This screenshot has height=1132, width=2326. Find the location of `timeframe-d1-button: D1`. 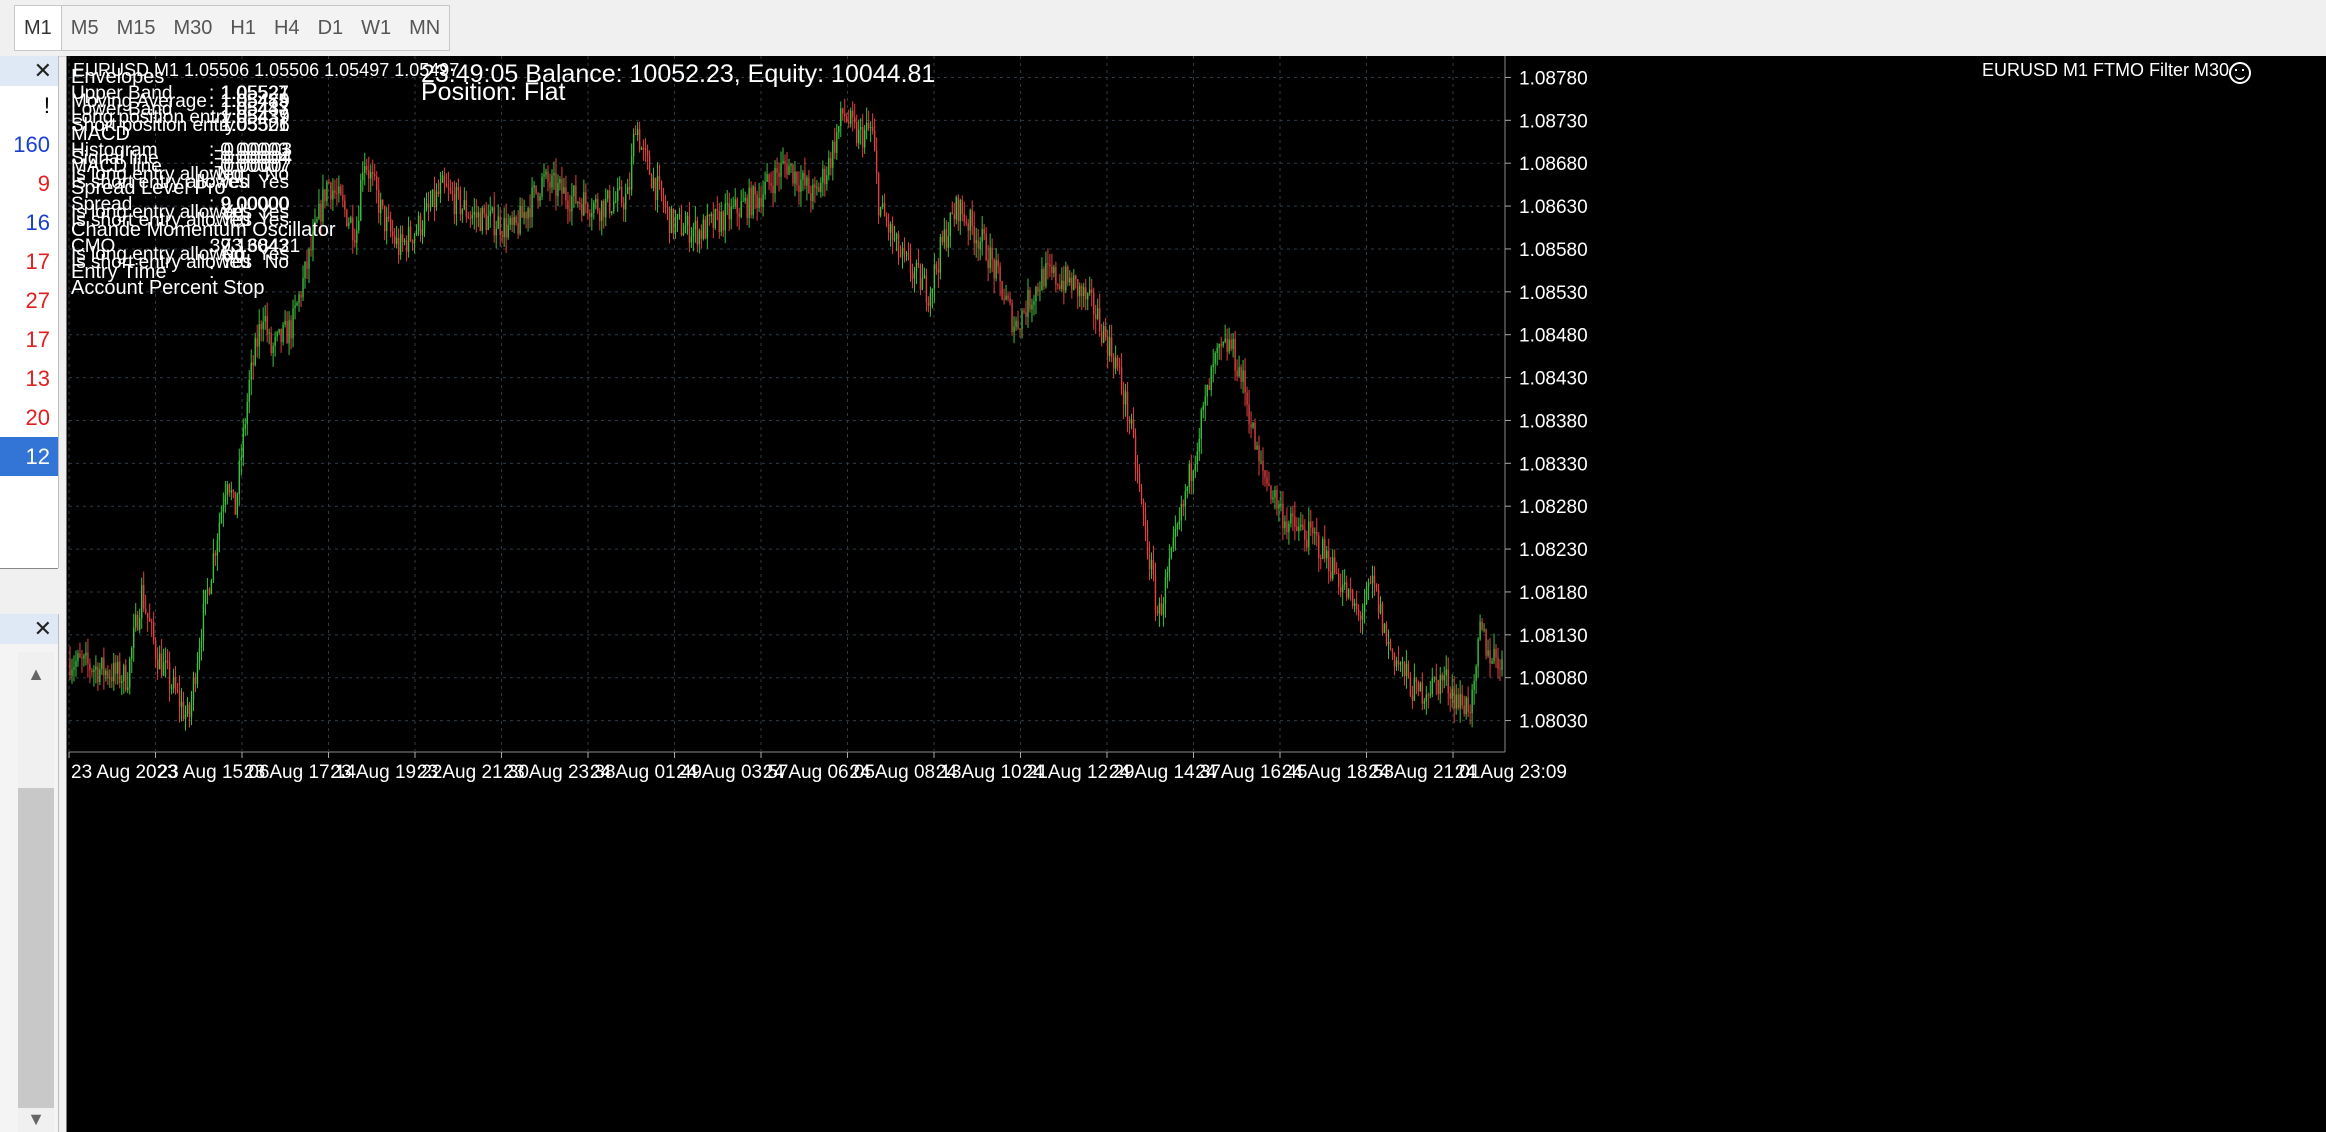

timeframe-d1-button: D1 is located at coordinates (331, 28).